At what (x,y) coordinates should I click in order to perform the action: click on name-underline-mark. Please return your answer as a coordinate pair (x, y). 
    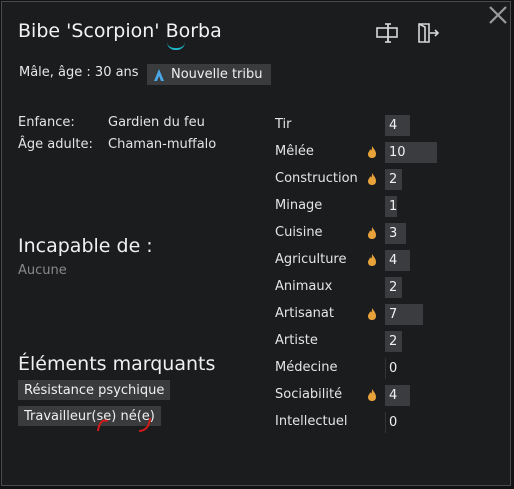
    Looking at the image, I should click on (176, 46).